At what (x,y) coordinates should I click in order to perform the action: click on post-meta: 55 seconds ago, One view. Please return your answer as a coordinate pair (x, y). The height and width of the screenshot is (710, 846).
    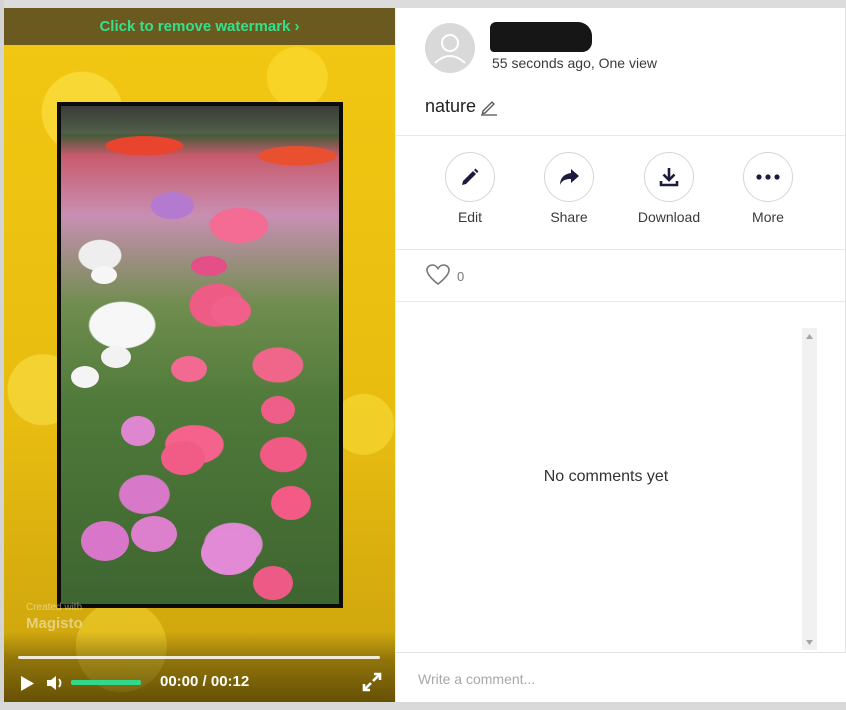
    Looking at the image, I should click on (574, 63).